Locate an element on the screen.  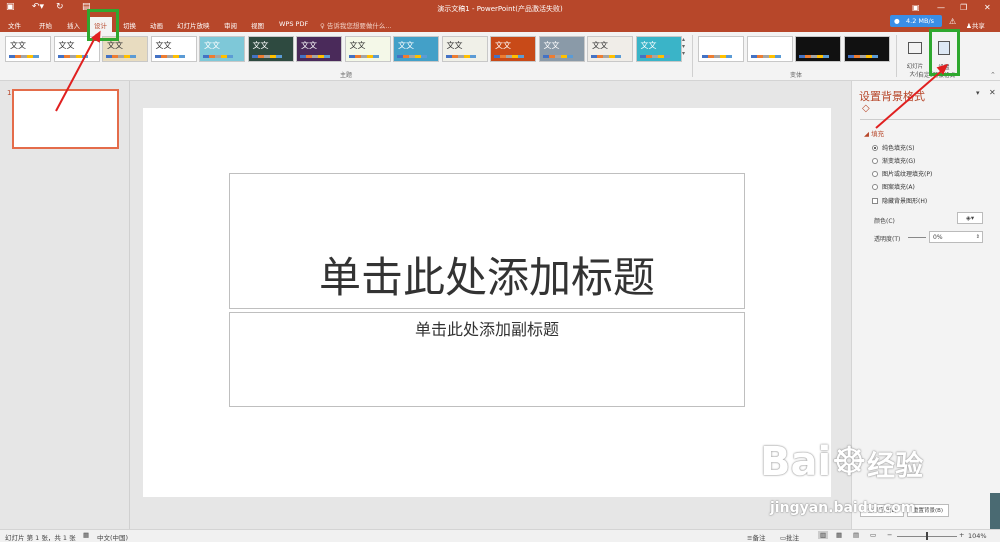
notes-button: ≡备注 is located at coordinates (756, 537).